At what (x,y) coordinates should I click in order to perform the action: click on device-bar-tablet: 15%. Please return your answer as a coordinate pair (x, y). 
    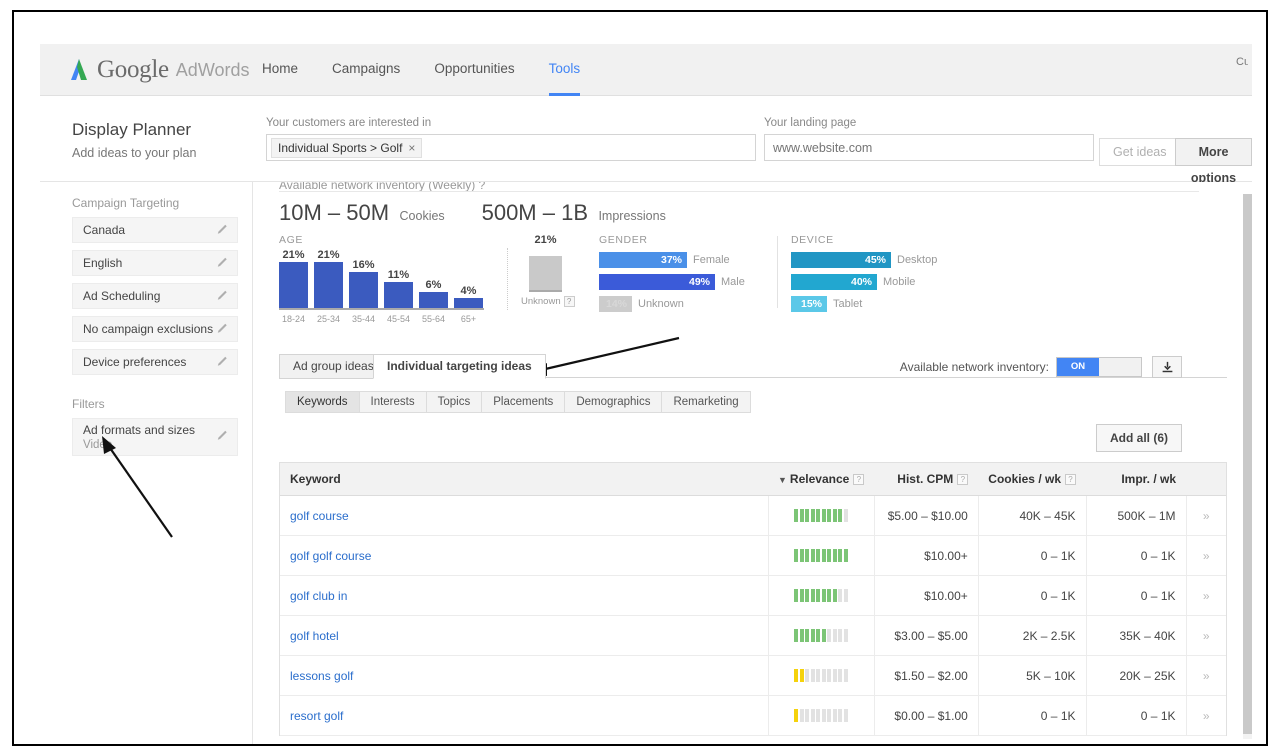
    Looking at the image, I should click on (809, 304).